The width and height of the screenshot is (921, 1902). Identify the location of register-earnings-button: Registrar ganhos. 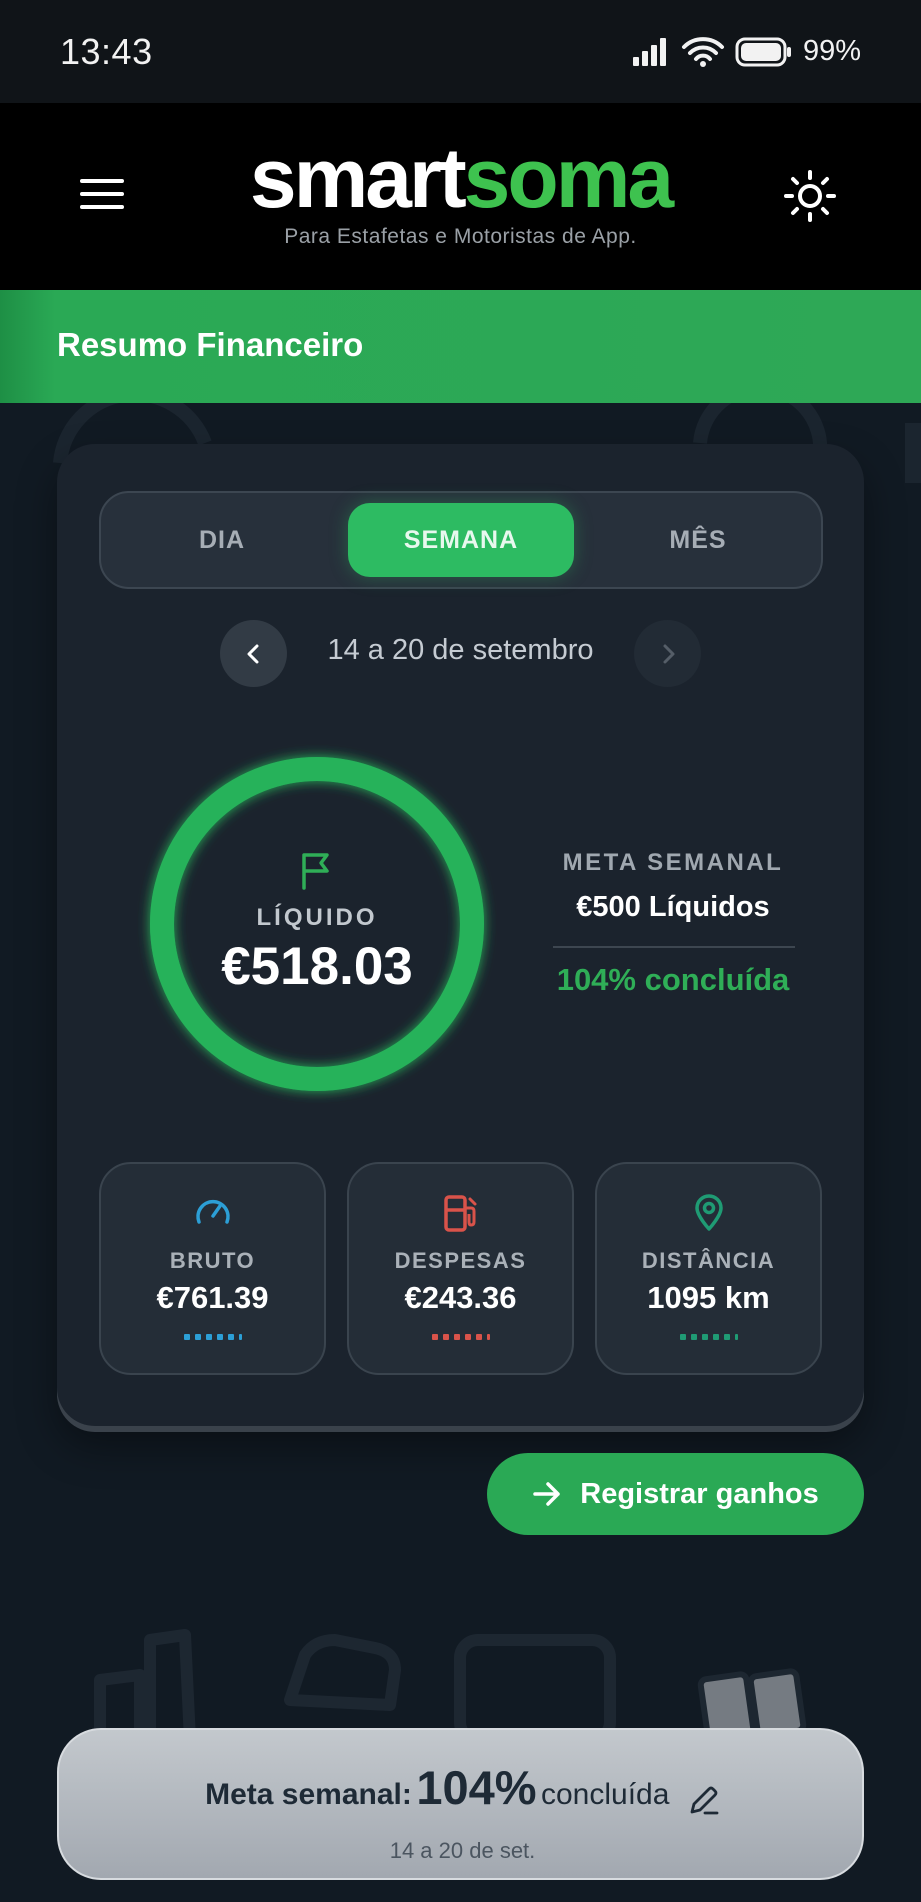
(675, 1494).